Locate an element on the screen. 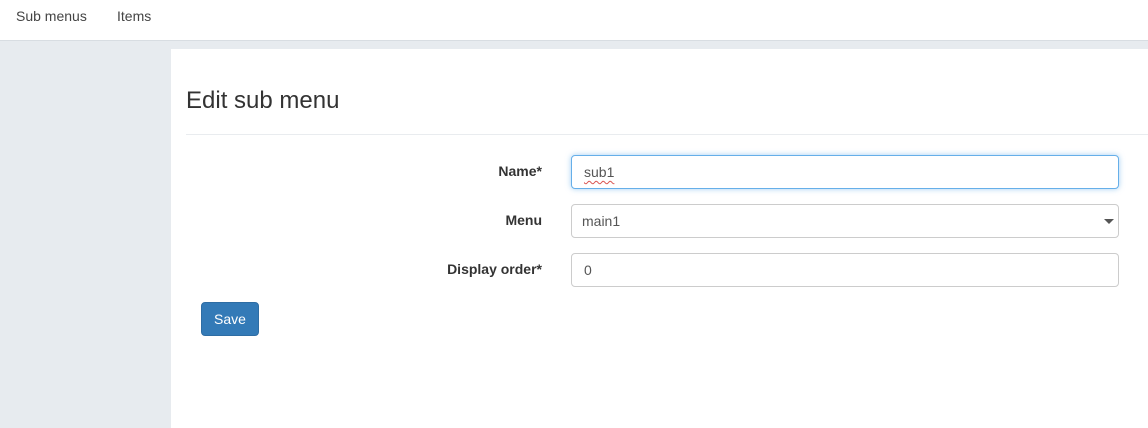  name-label: Name* is located at coordinates (520, 171).